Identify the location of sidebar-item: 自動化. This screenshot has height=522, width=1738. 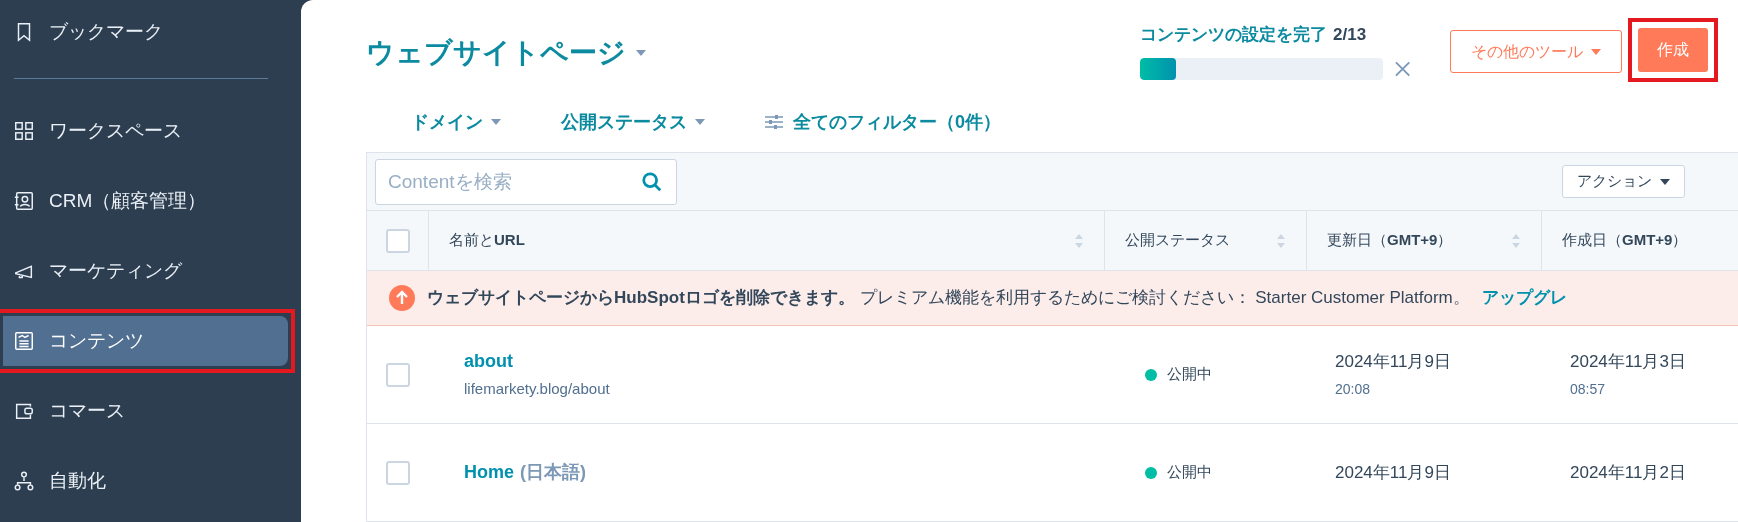
(145, 481).